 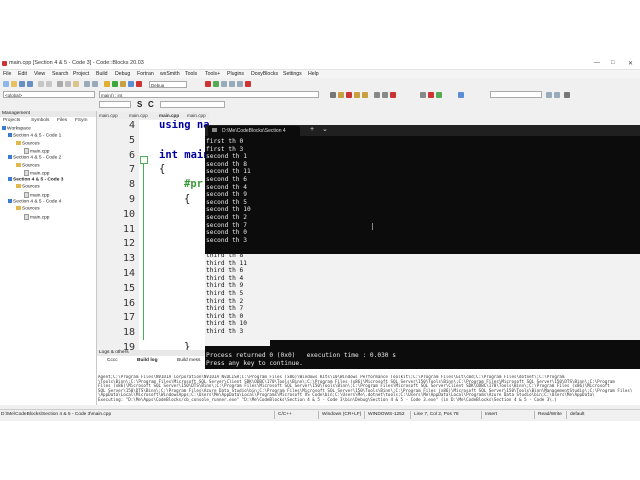 What do you see at coordinates (39, 74) in the screenshot?
I see `menu-view: View` at bounding box center [39, 74].